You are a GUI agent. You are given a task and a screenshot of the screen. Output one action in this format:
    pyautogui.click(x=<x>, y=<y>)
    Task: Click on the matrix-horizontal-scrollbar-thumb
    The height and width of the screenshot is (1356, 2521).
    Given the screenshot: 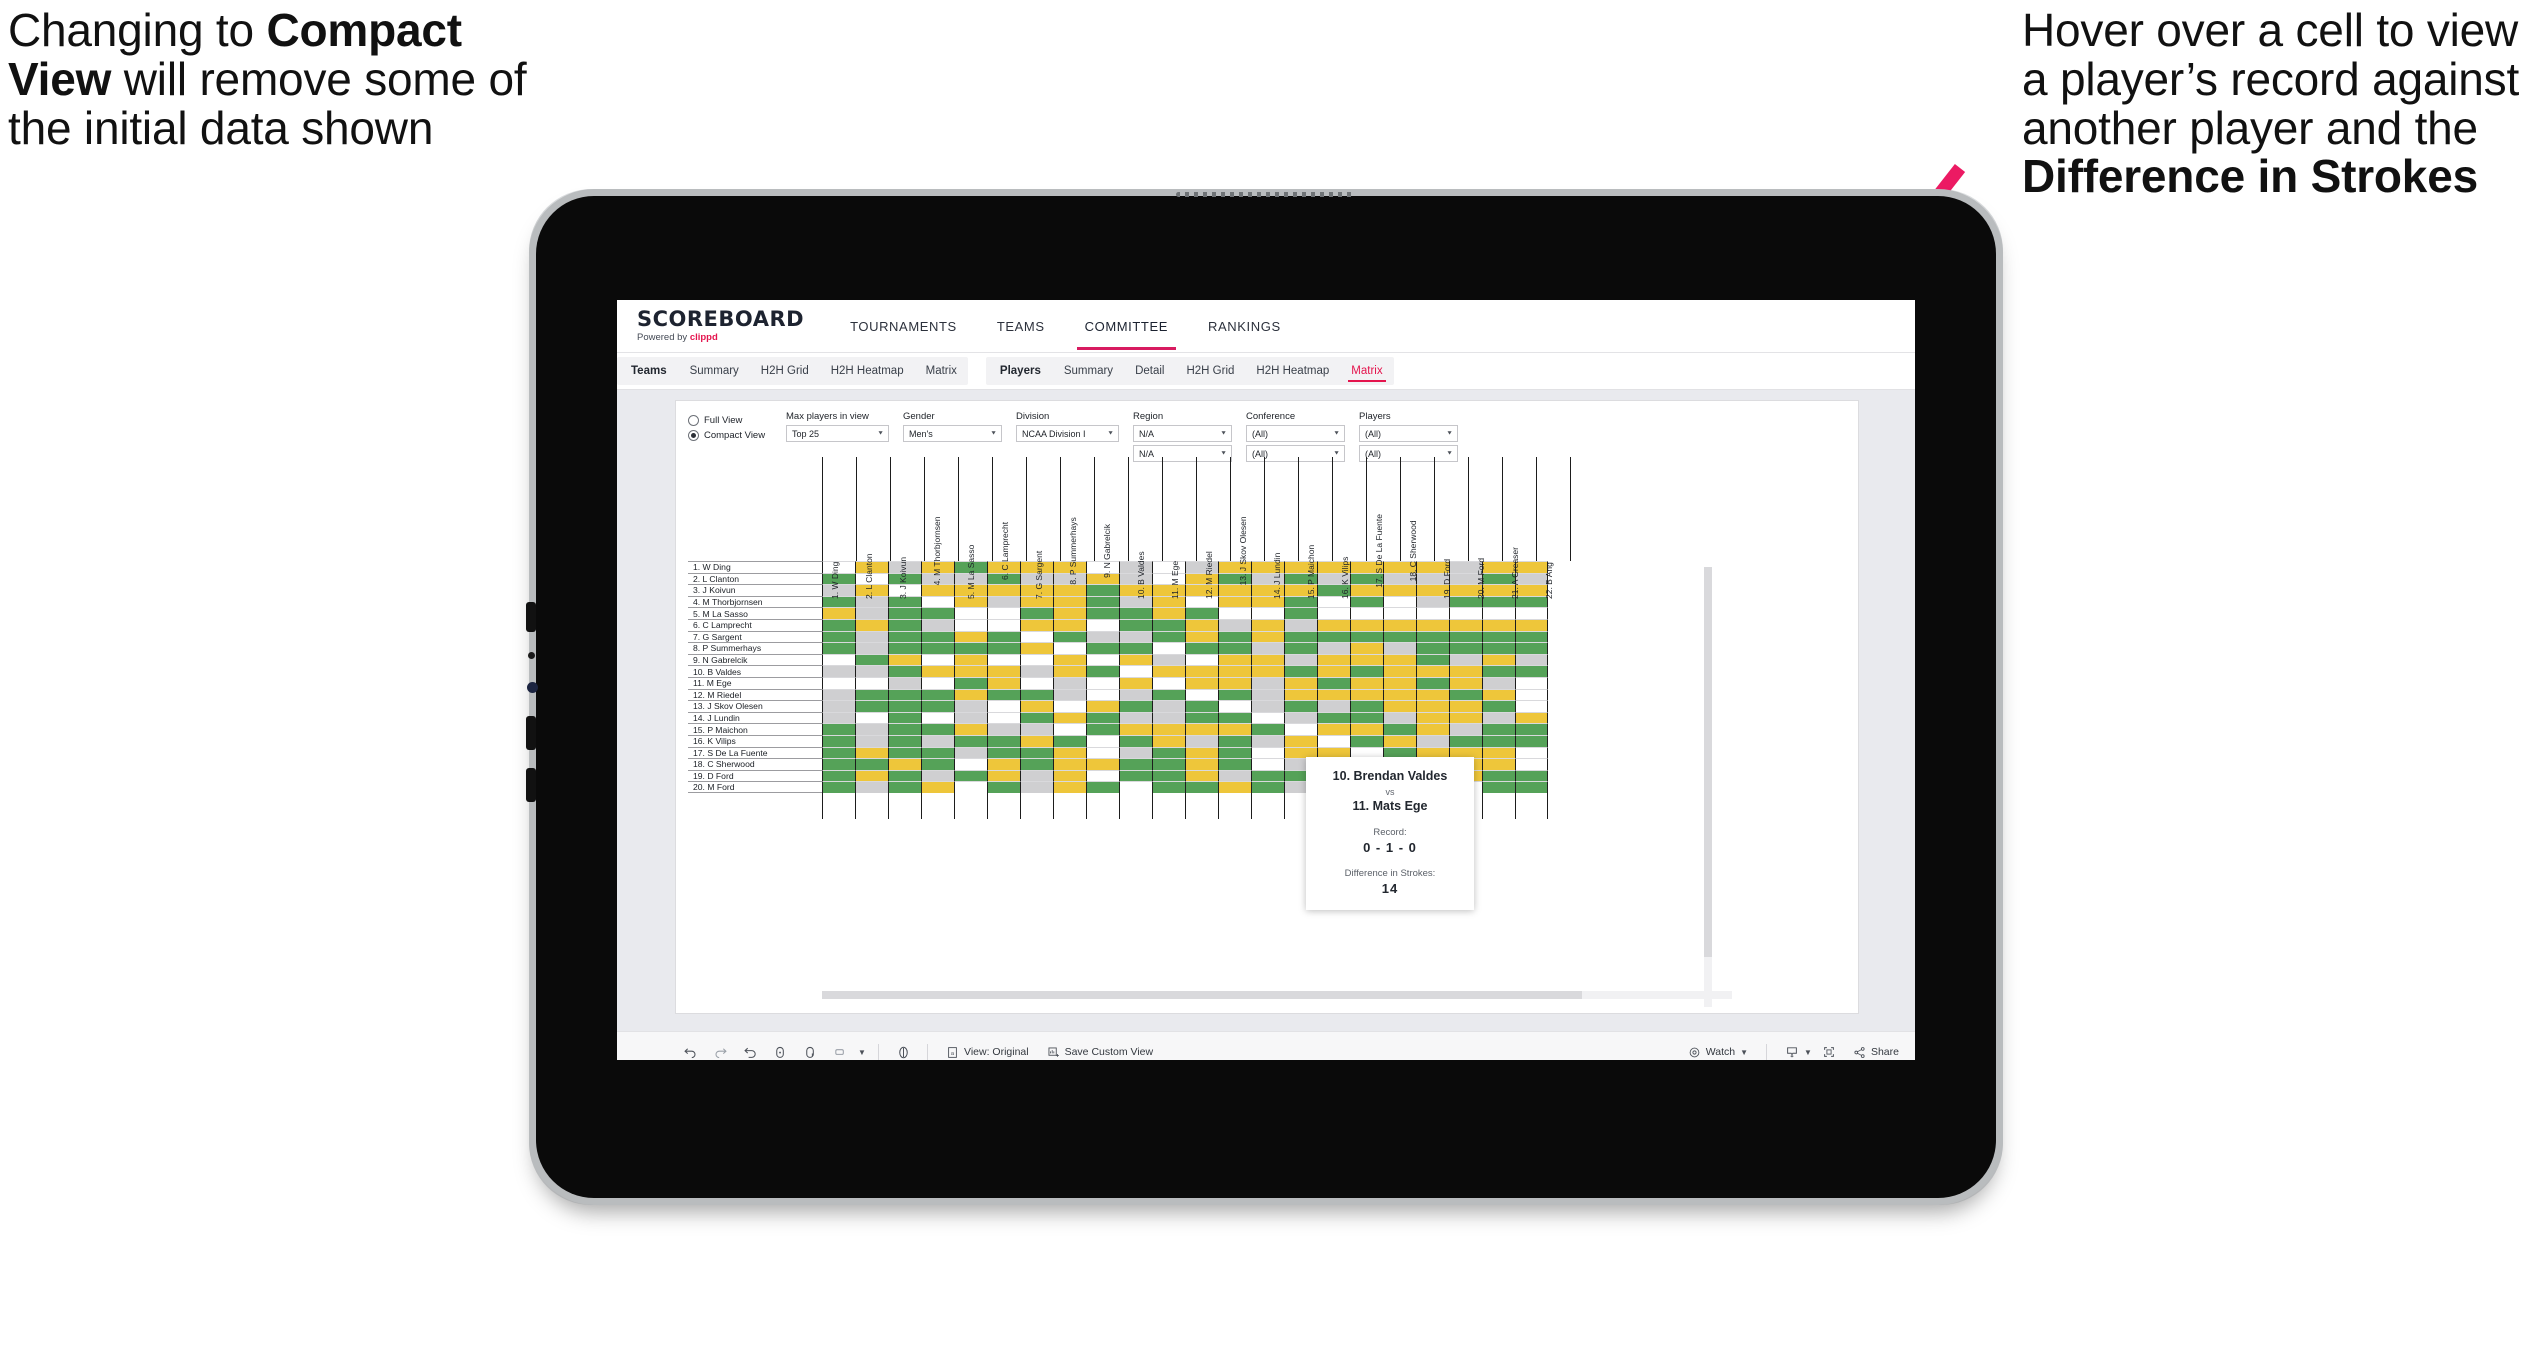 What is the action you would take?
    pyautogui.click(x=1202, y=995)
    